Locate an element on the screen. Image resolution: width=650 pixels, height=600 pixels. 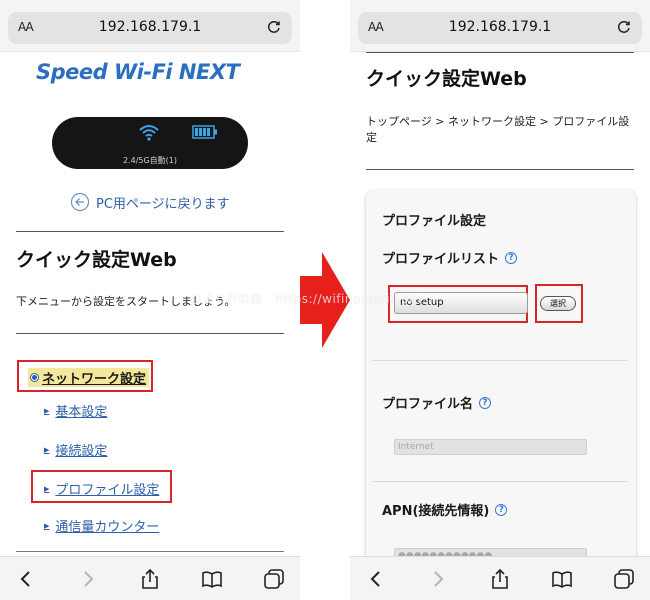
pc-page-link-label: PC用ページに戻ります is located at coordinates (163, 204).